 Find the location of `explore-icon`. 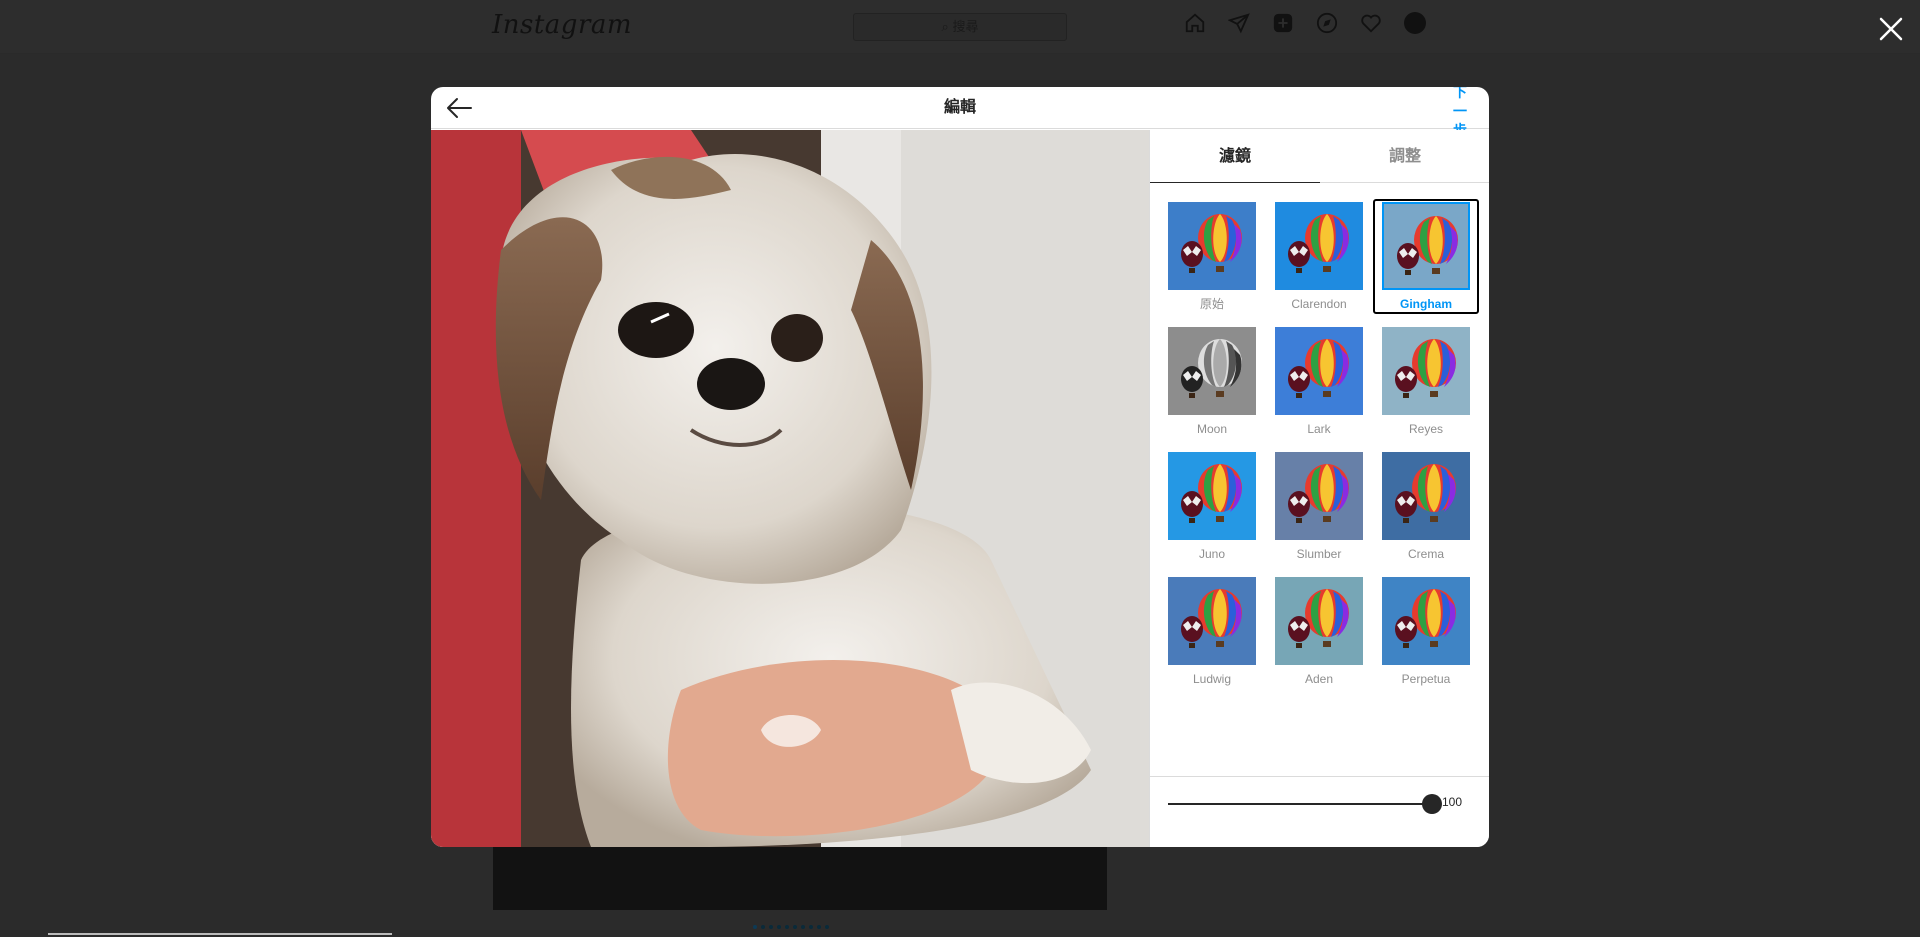

explore-icon is located at coordinates (1327, 23).